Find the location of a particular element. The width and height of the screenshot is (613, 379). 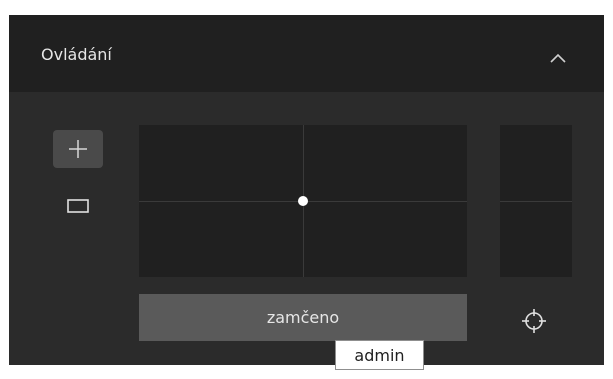

tooltip: admin is located at coordinates (379, 355).